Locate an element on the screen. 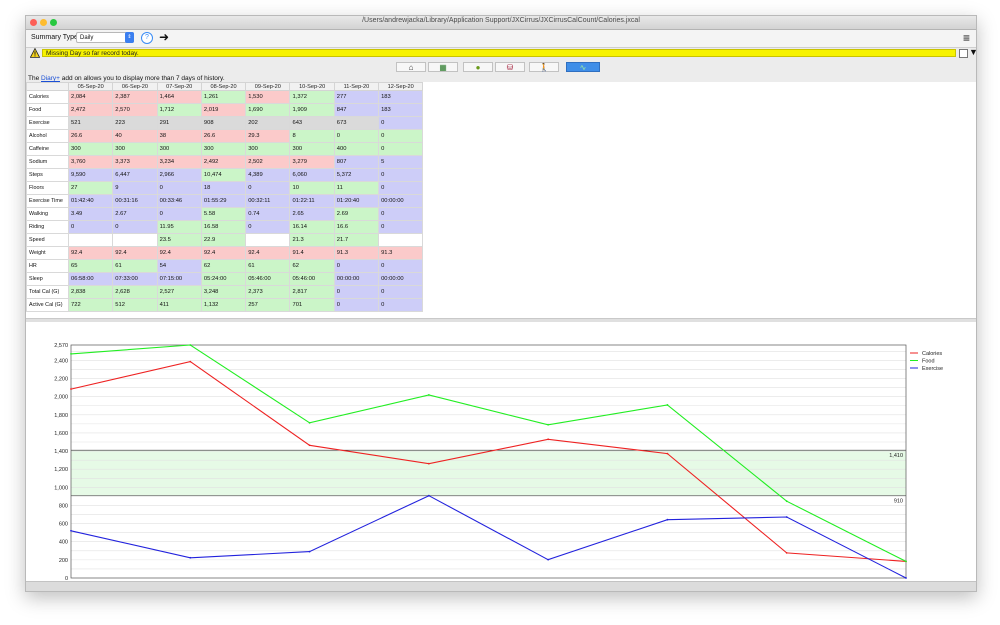  table-cell: 00:32:11 is located at coordinates (268, 201).